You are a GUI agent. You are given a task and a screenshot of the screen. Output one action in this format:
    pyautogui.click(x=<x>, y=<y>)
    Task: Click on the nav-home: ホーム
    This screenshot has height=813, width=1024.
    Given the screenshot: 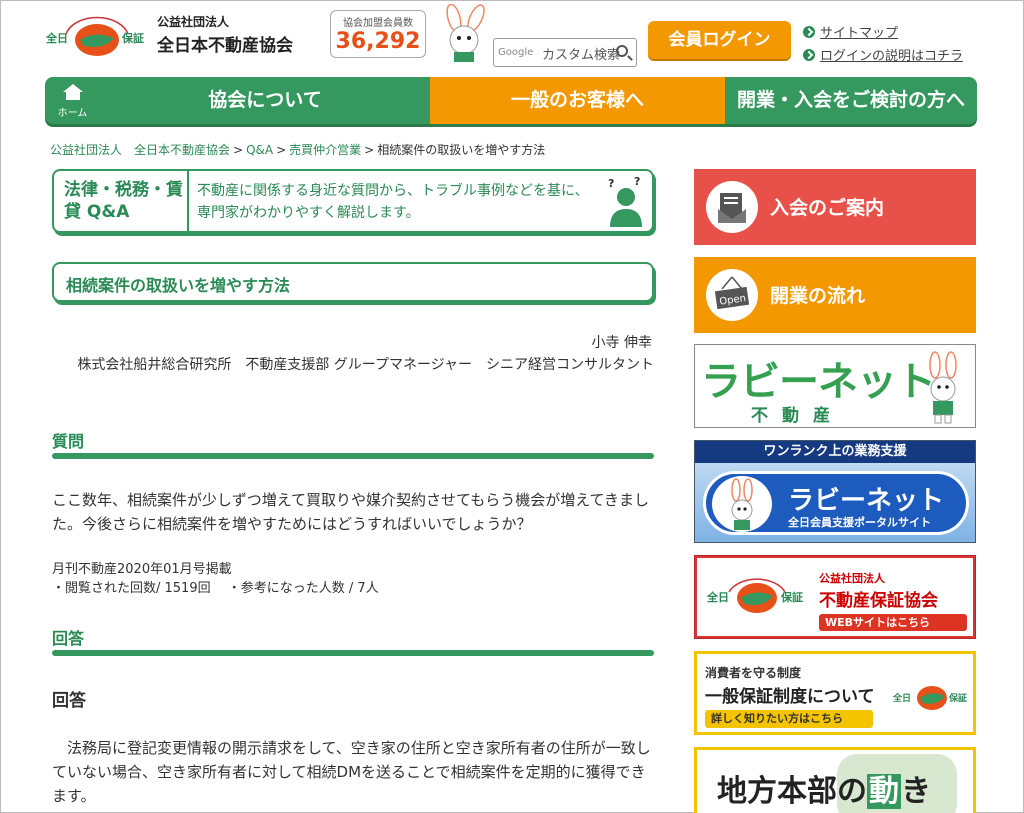 What is the action you would take?
    pyautogui.click(x=72, y=100)
    